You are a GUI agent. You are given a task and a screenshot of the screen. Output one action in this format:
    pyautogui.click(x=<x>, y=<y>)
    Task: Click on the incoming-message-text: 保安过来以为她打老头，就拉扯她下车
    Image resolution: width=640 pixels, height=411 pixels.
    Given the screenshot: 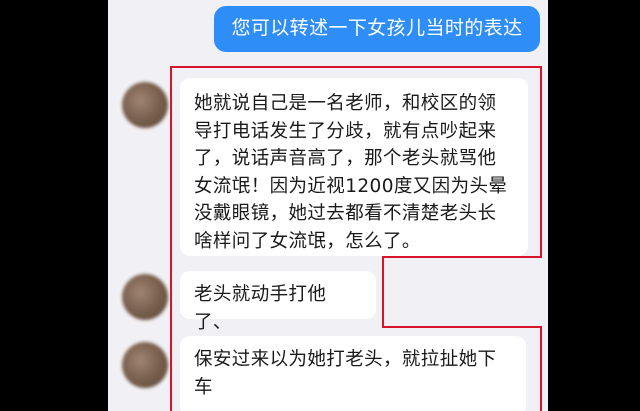 What is the action you would take?
    pyautogui.click(x=345, y=373)
    